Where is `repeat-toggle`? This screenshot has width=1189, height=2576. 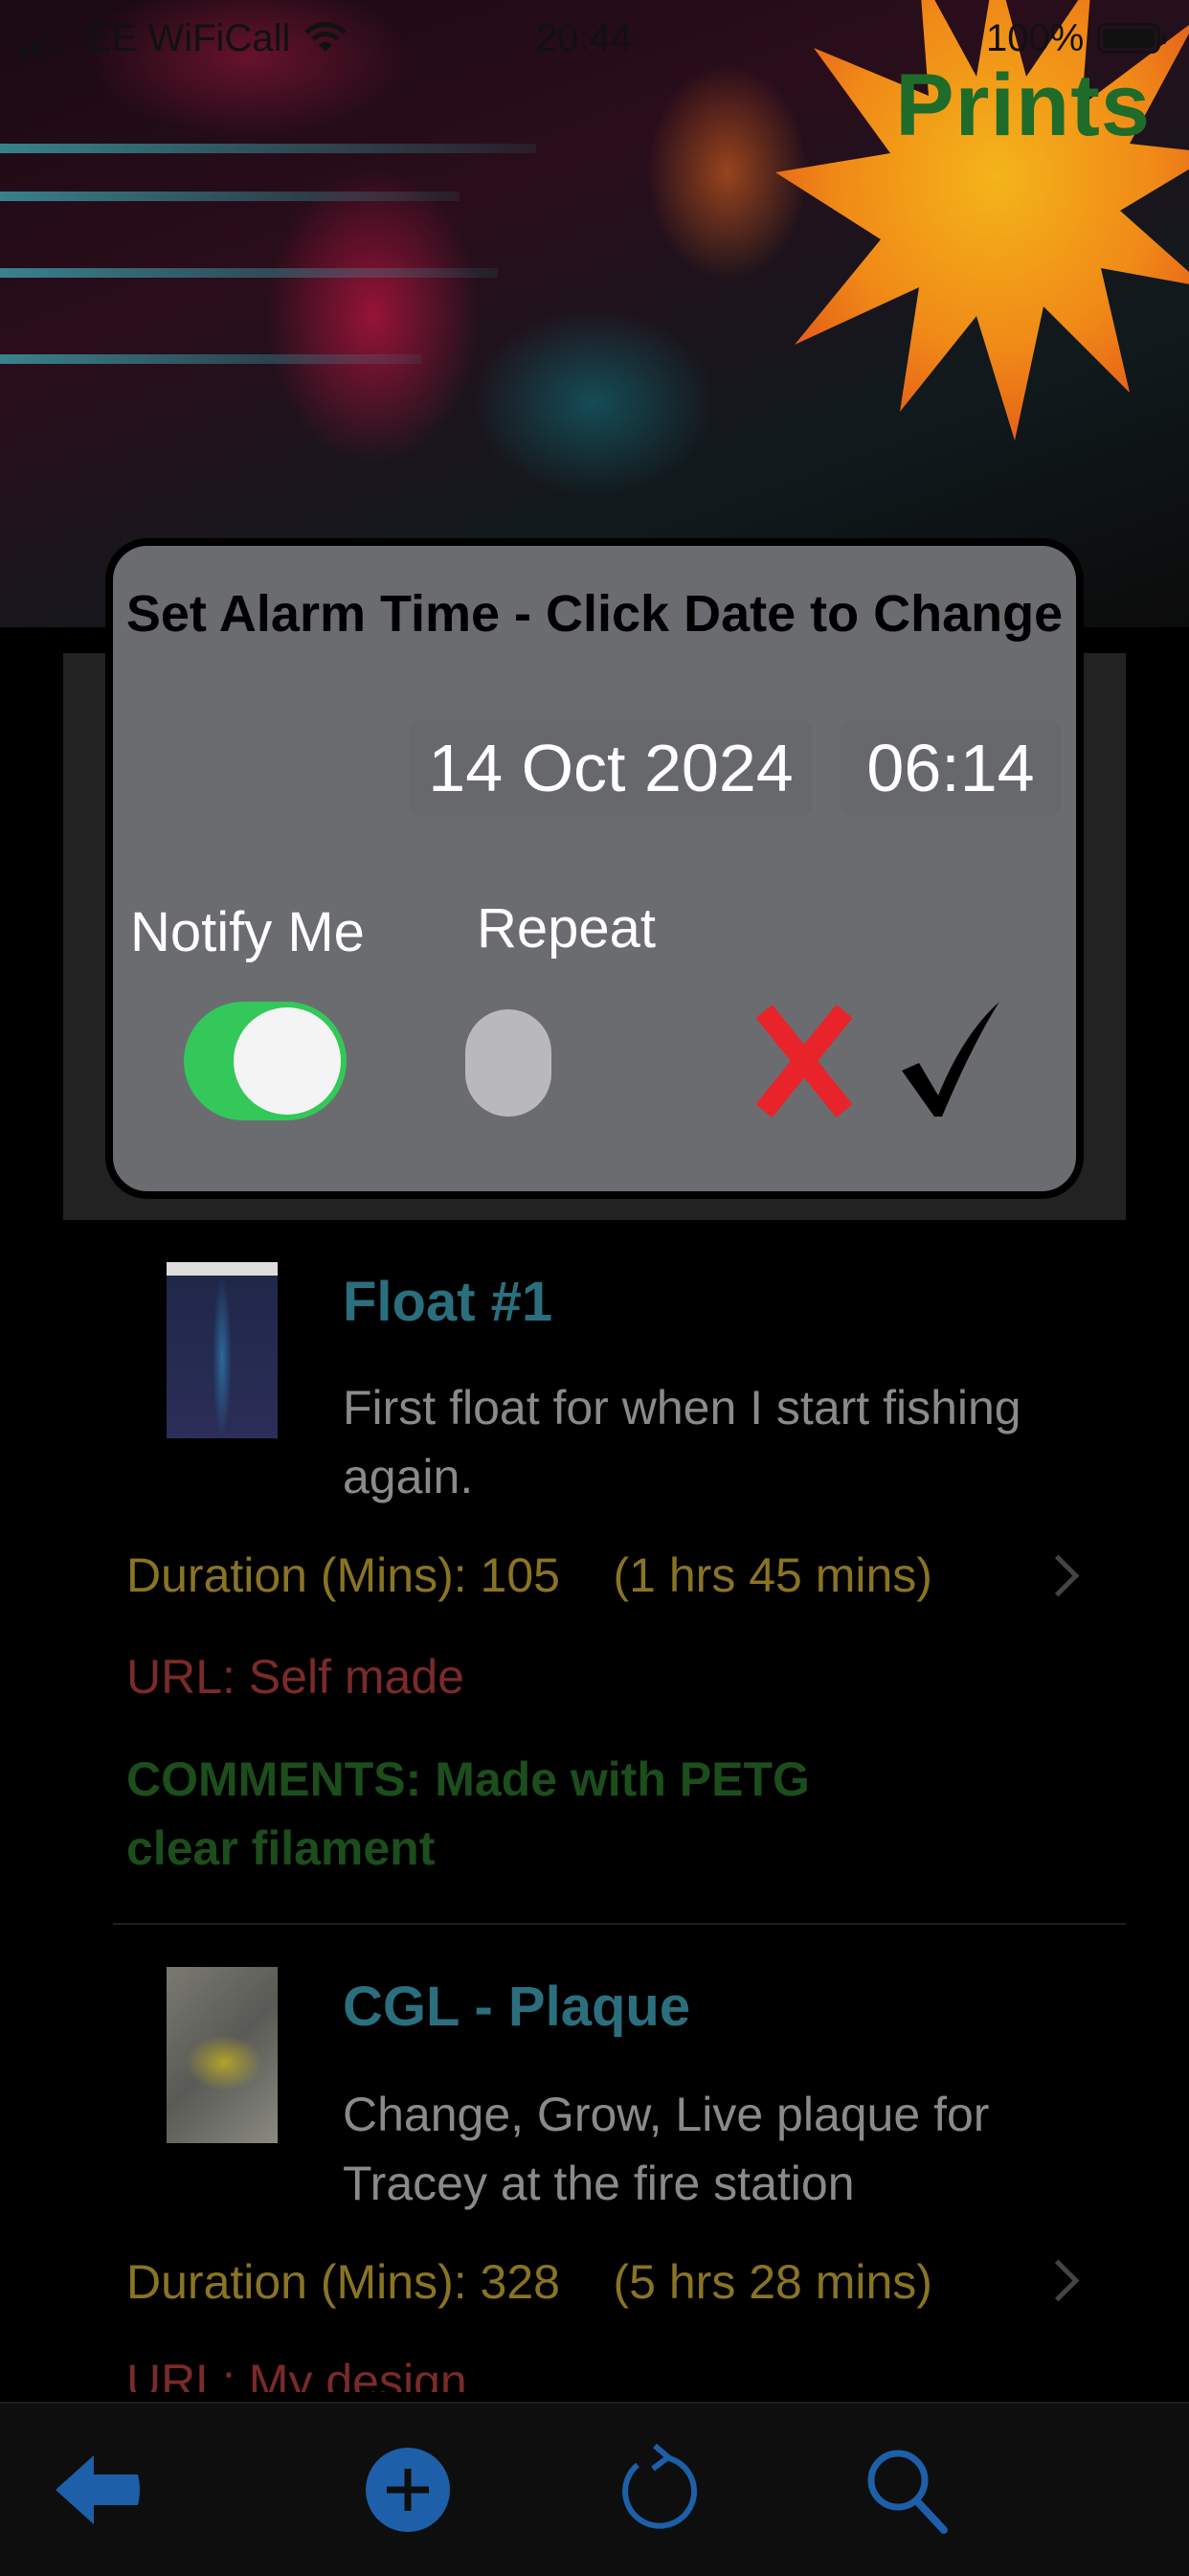
repeat-toggle is located at coordinates (544, 1063).